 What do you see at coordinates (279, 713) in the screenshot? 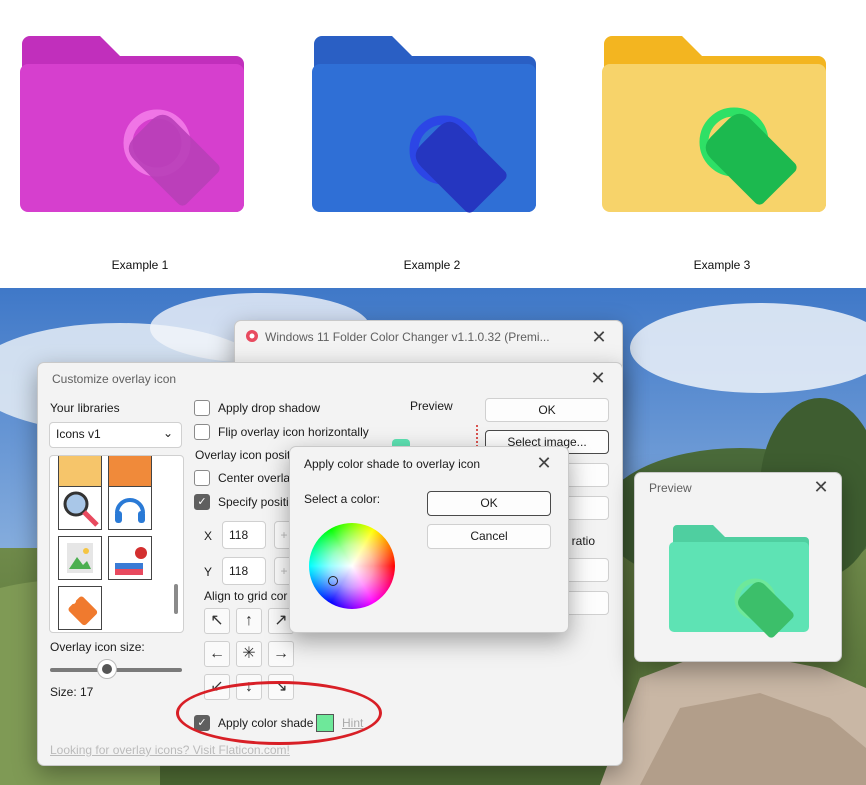
I see `highlight-ellipse` at bounding box center [279, 713].